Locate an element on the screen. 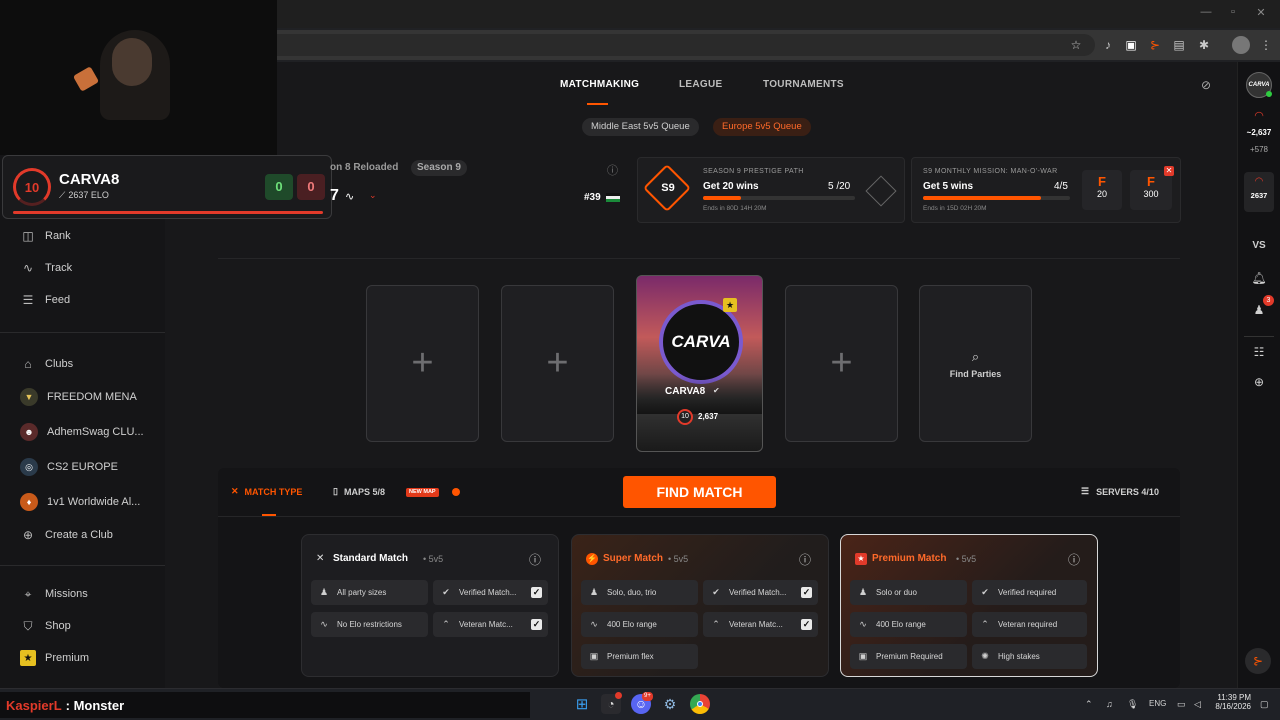  faceit-extension-icon: ⊱ is located at coordinates (1155, 45).